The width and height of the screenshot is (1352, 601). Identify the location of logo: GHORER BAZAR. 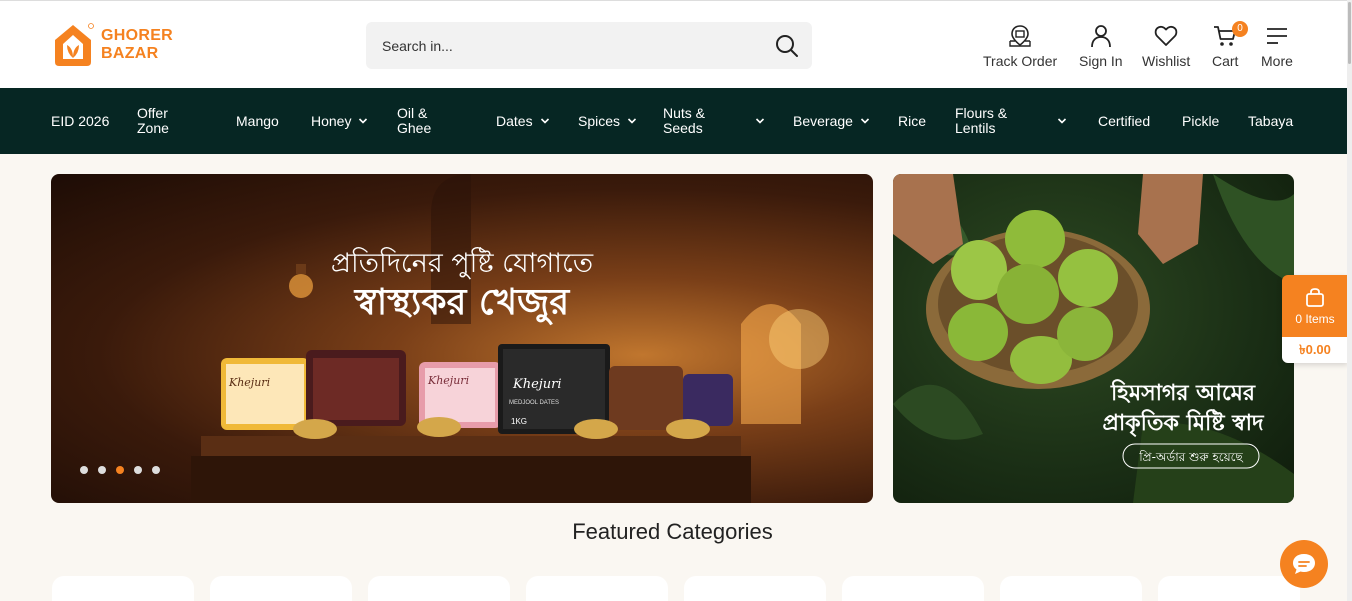
(116, 45).